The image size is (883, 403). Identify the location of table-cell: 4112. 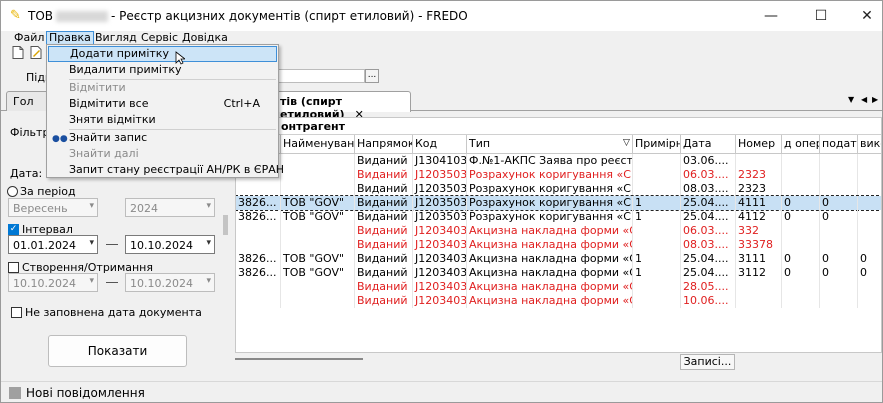
(759, 217).